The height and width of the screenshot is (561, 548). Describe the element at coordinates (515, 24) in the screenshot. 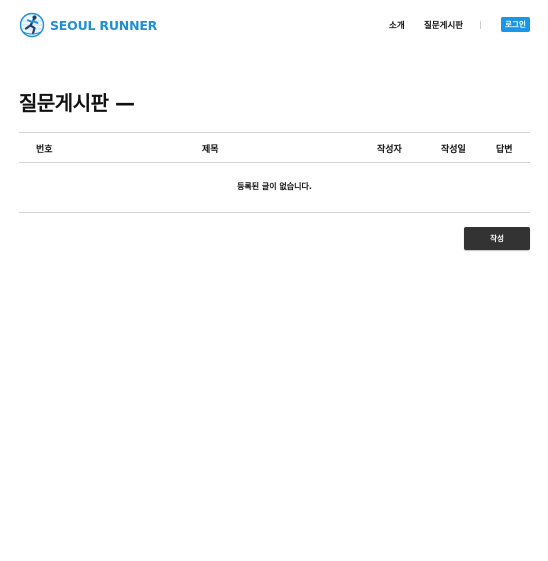

I see `login-button: 로그인` at that location.